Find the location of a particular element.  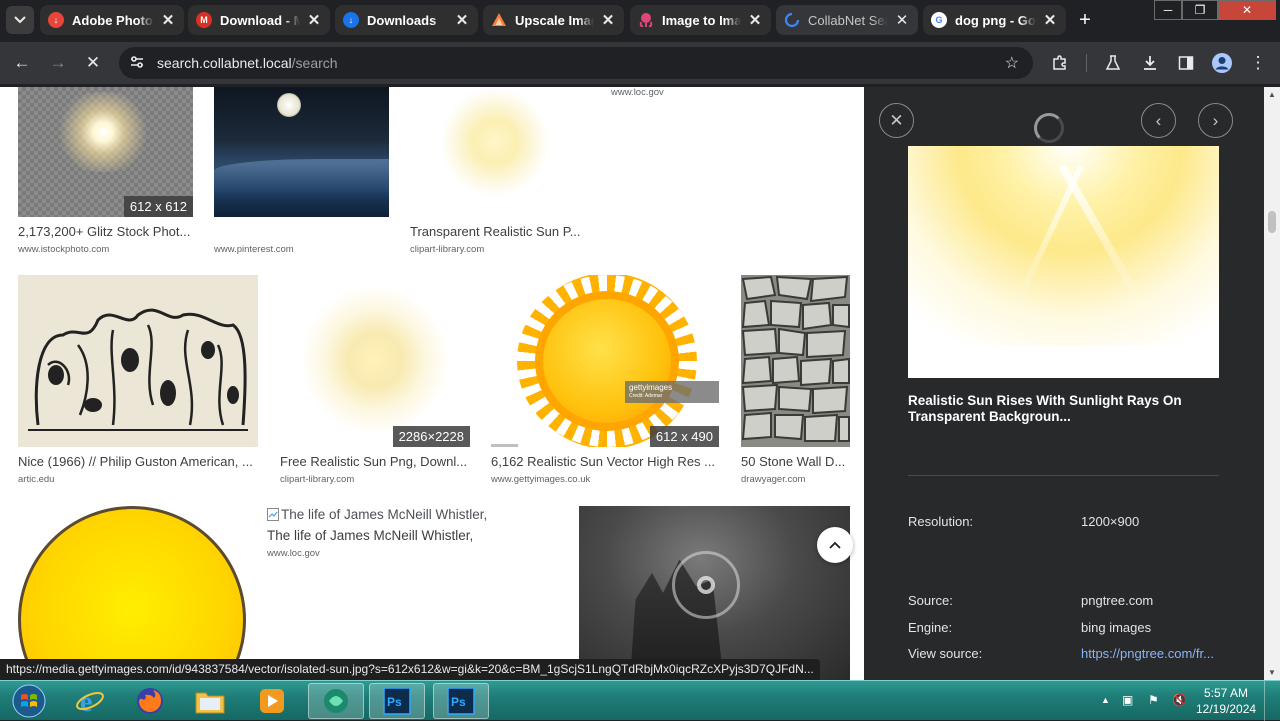

next-image-button: › is located at coordinates (1215, 120).